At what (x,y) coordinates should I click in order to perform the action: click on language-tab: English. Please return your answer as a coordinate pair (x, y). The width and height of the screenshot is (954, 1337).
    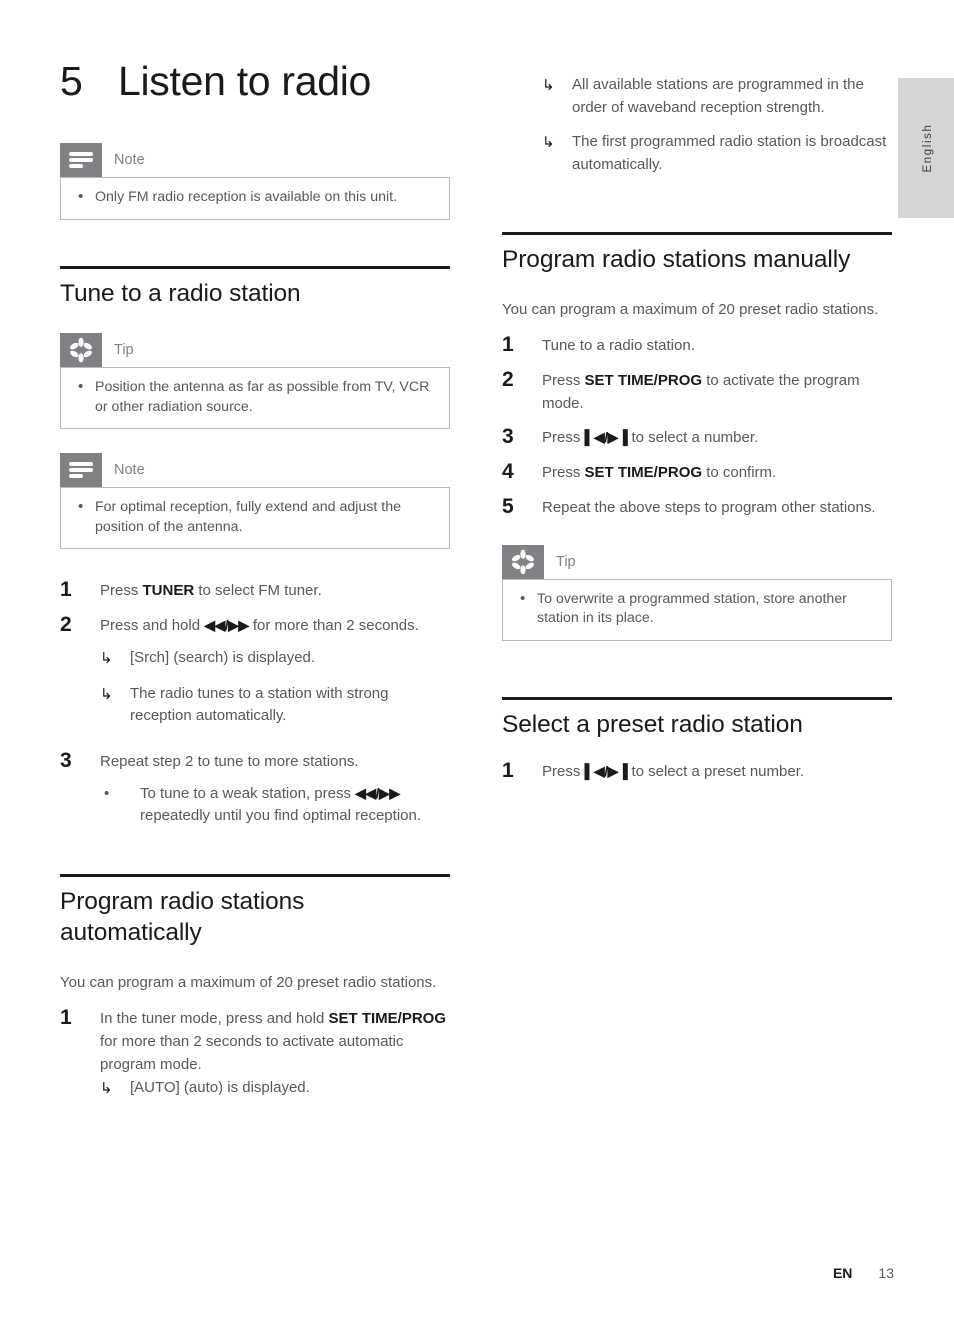
    Looking at the image, I should click on (926, 148).